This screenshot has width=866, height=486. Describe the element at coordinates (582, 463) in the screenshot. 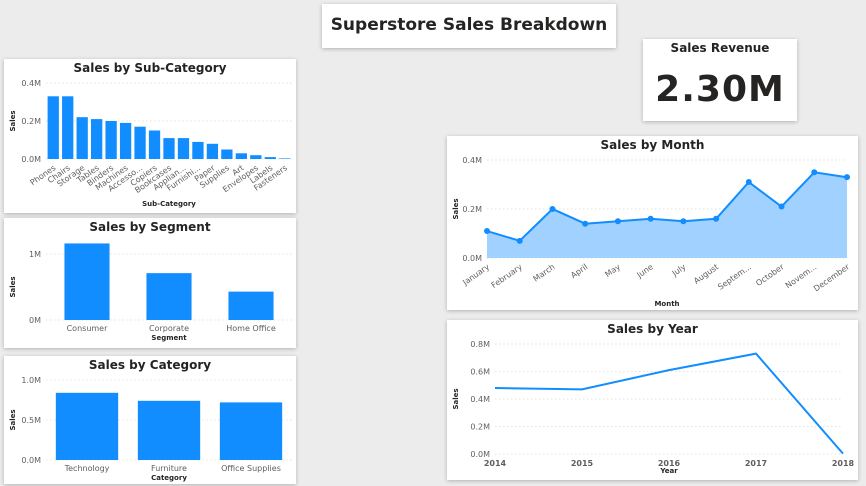

I see `x-tick-label: 2015` at that location.